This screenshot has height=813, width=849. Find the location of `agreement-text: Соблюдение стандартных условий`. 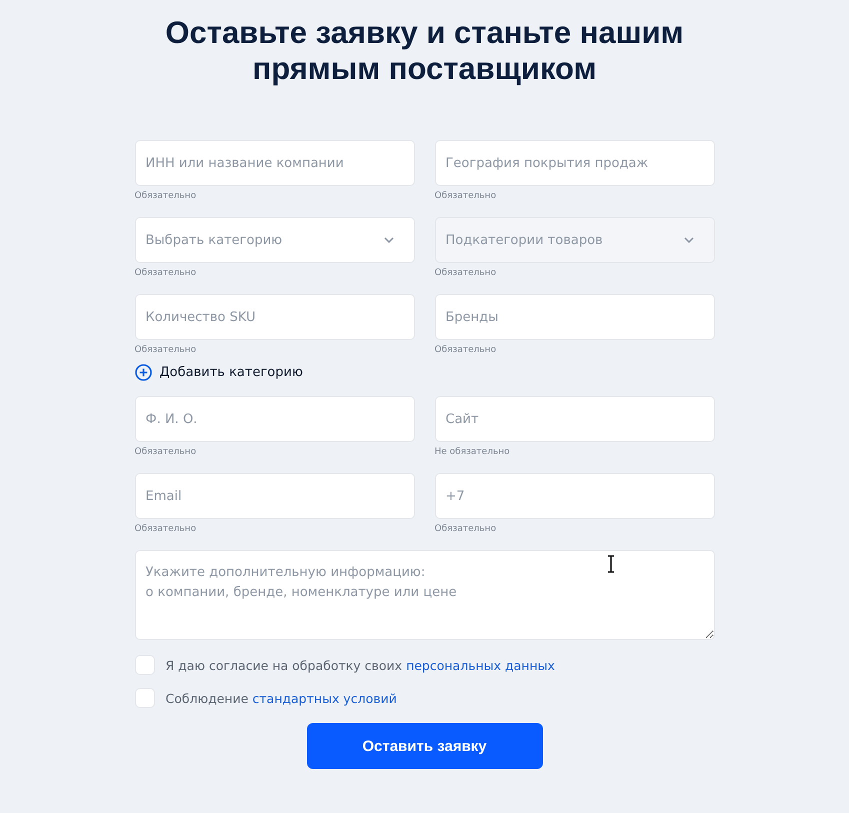

agreement-text: Соблюдение стандартных условий is located at coordinates (281, 698).